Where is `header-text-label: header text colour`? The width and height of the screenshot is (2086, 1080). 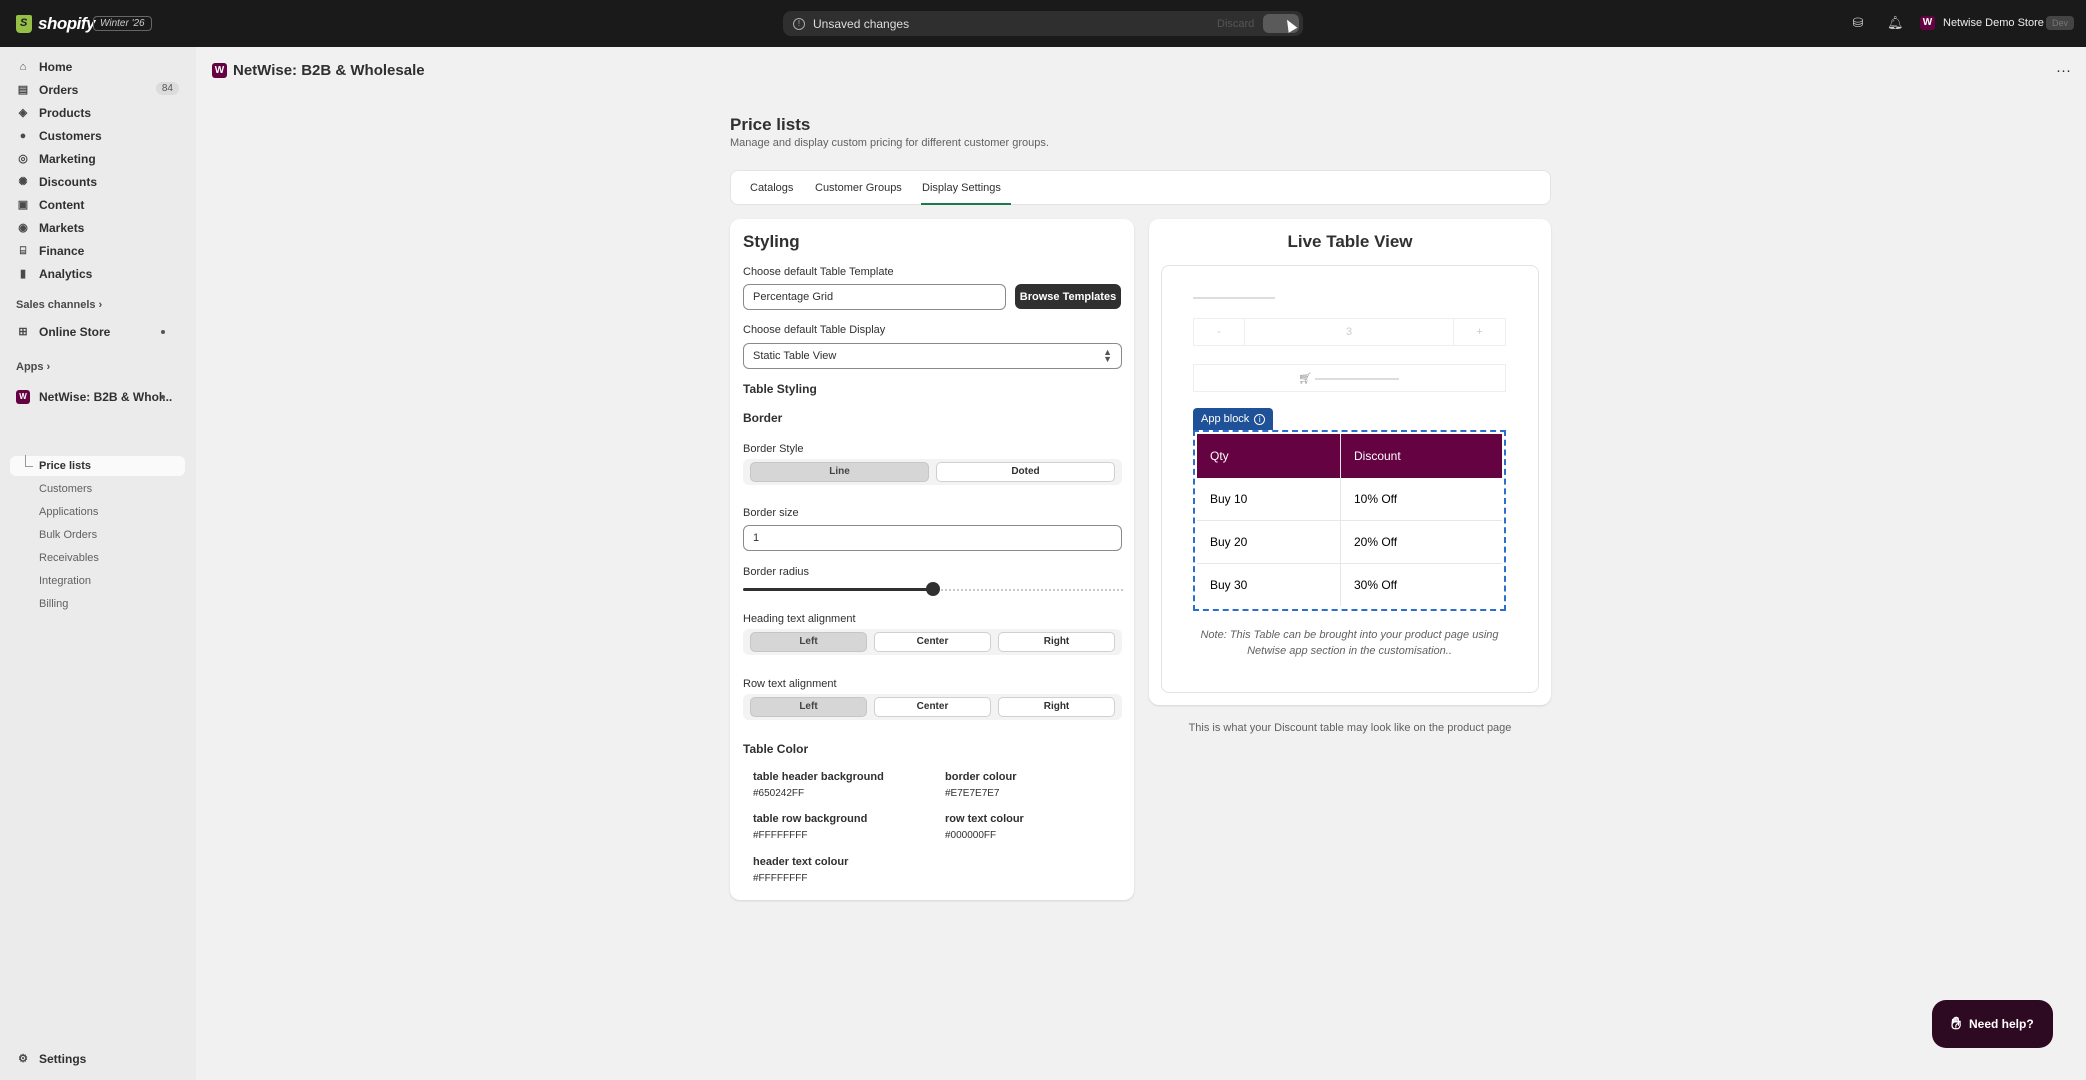
header-text-label: header text colour is located at coordinates (801, 862).